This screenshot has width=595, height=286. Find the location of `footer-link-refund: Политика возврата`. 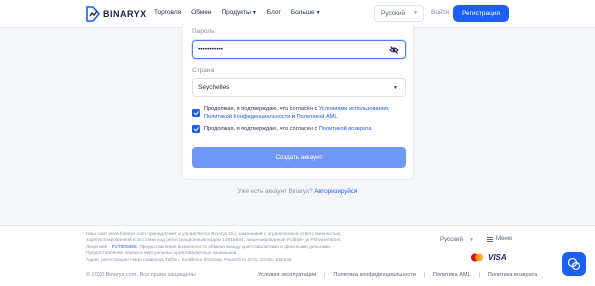

footer-link-refund: Политика возврата is located at coordinates (512, 275).